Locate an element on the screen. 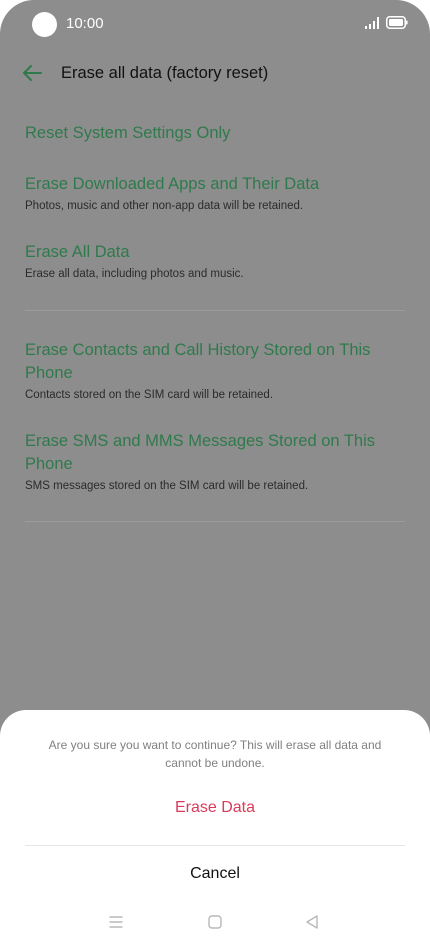 The width and height of the screenshot is (430, 946). back-arrow-icon is located at coordinates (32, 73).